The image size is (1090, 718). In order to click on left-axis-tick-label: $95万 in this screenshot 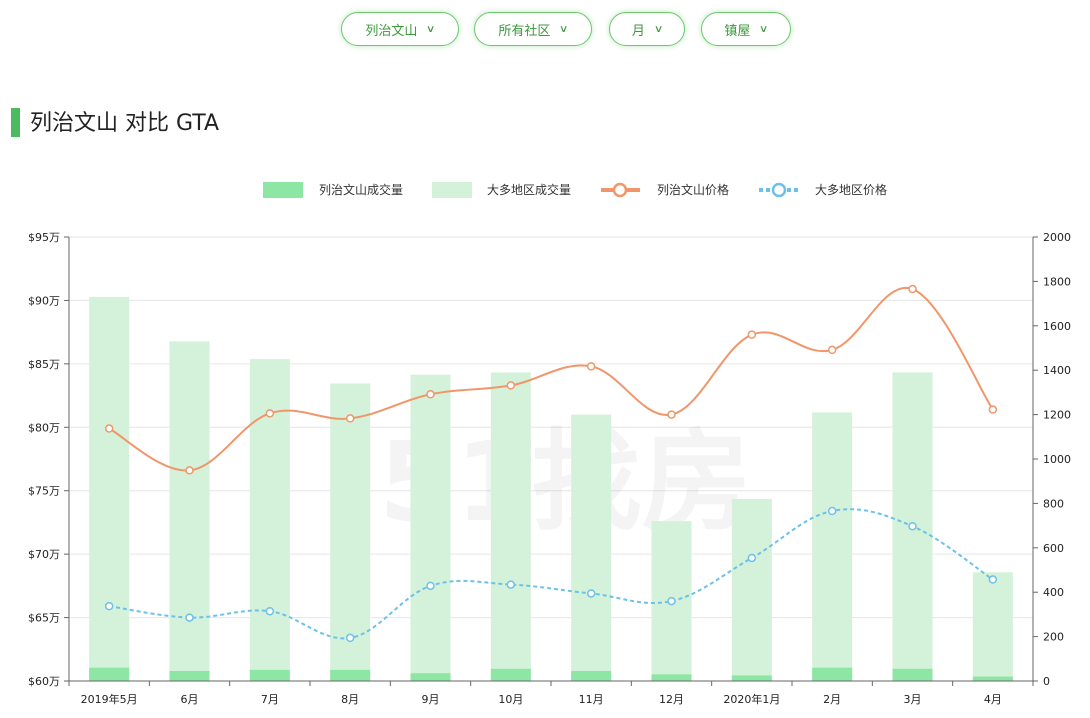, I will do `click(44, 237)`.